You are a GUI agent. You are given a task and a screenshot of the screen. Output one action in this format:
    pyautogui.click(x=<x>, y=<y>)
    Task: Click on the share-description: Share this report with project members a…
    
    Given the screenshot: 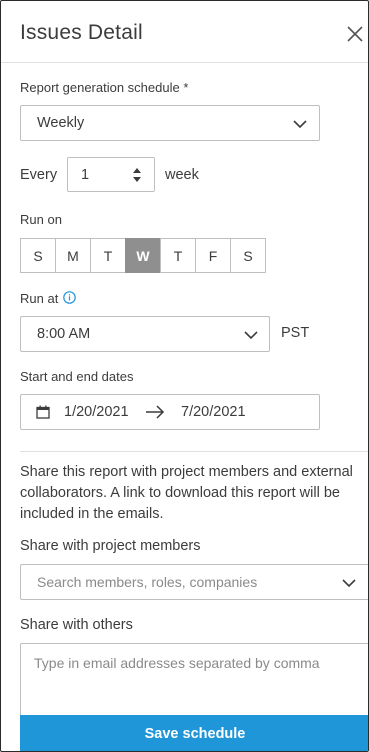 What is the action you would take?
    pyautogui.click(x=186, y=493)
    